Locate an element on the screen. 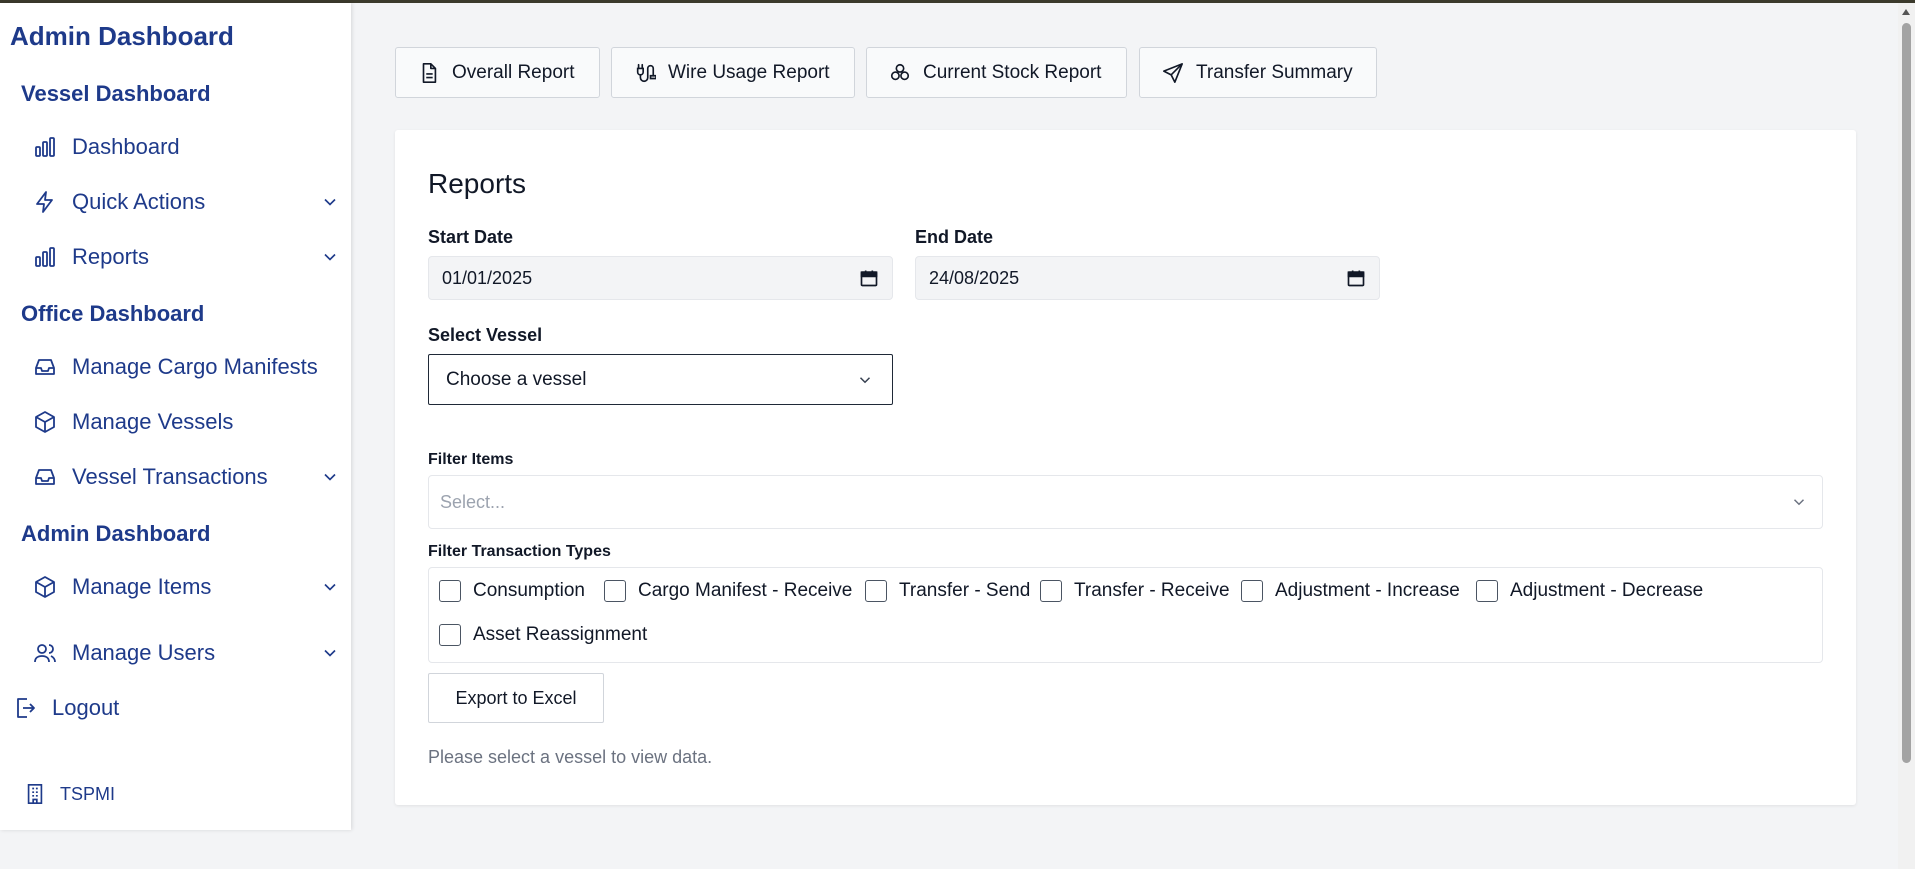  checkbox-label: Adjustment - Decrease is located at coordinates (1607, 590).